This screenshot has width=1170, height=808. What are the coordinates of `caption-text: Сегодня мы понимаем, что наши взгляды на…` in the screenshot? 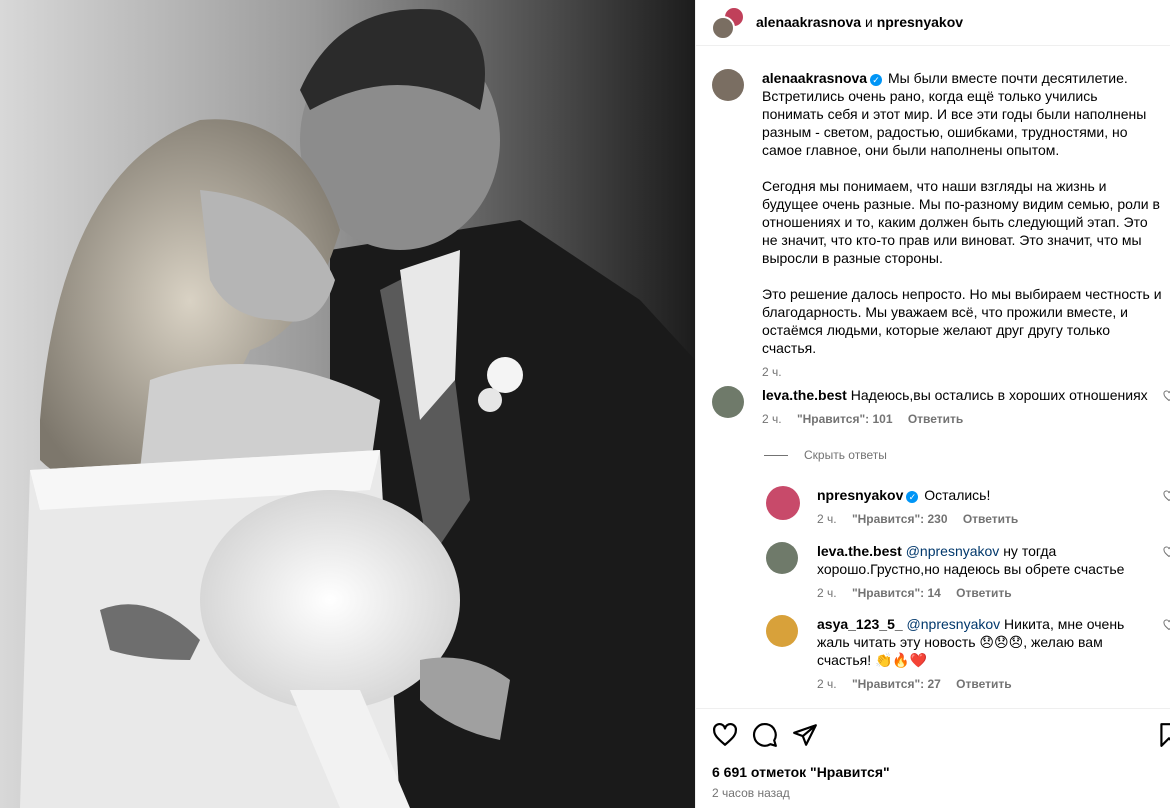 It's located at (961, 222).